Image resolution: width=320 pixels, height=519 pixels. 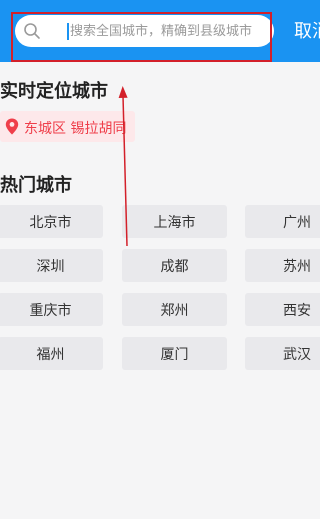 What do you see at coordinates (174, 309) in the screenshot?
I see `city-button: 郑州` at bounding box center [174, 309].